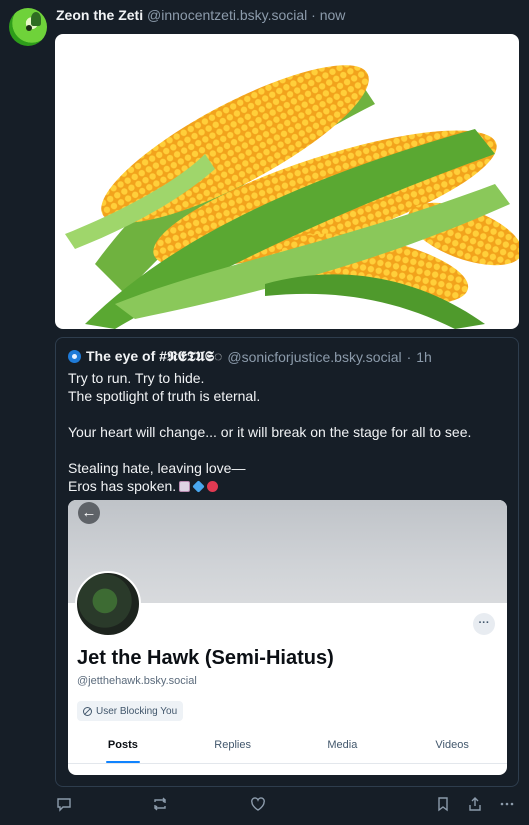 The image size is (529, 825). What do you see at coordinates (452, 745) in the screenshot?
I see `tab-videos: Videos` at bounding box center [452, 745].